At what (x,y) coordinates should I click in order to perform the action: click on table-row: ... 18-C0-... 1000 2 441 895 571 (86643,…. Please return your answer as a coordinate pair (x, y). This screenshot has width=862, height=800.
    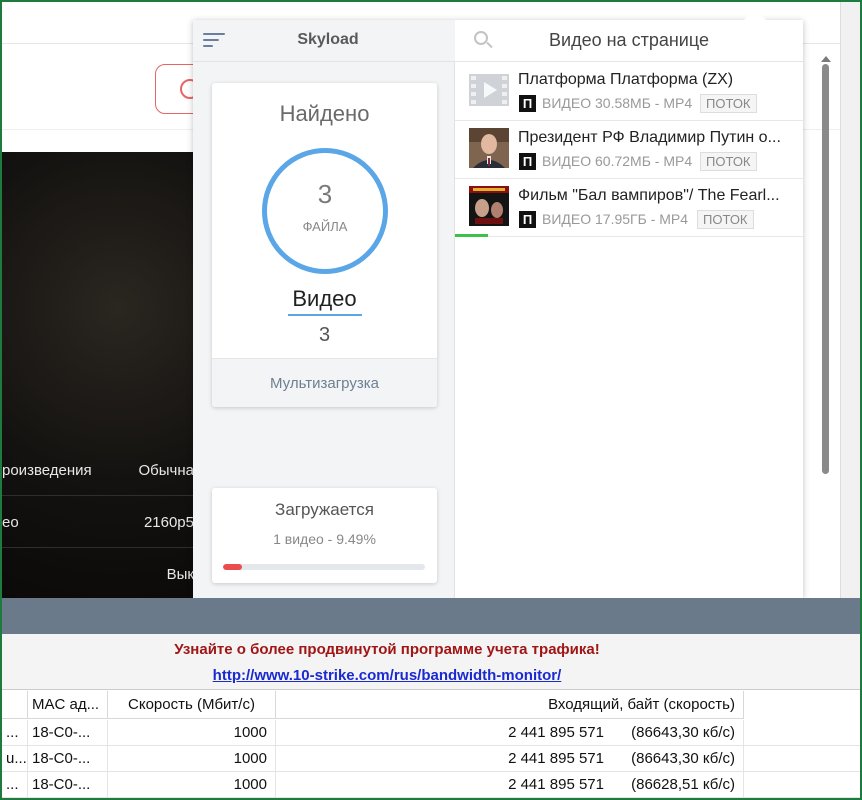
    Looking at the image, I should click on (431, 733).